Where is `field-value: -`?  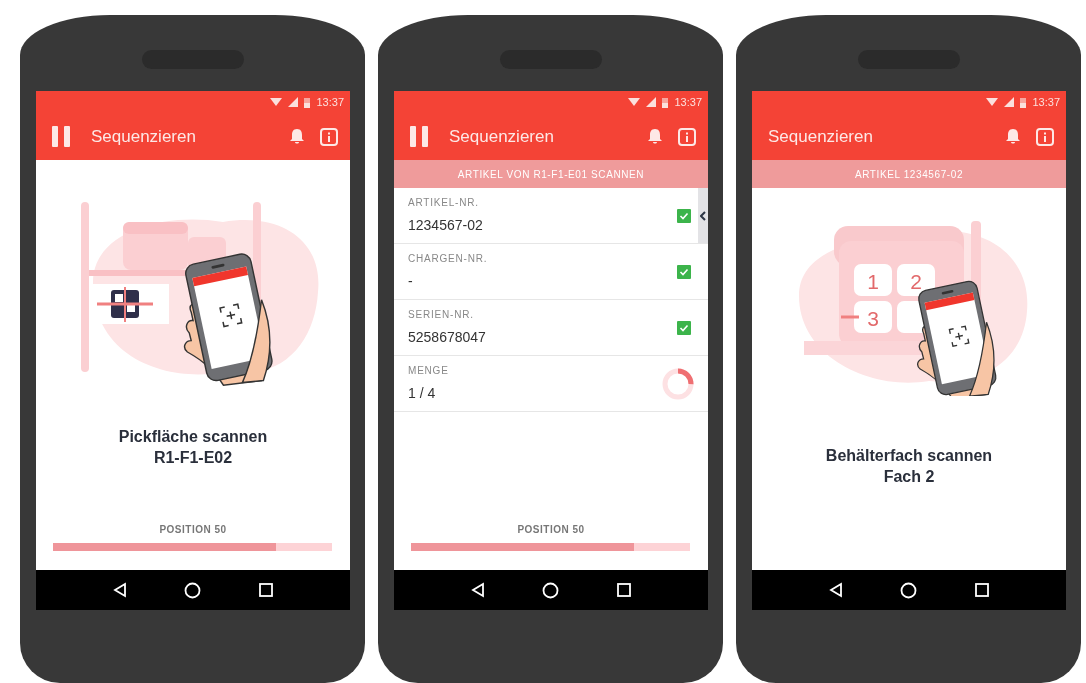
field-value: - is located at coordinates (411, 281).